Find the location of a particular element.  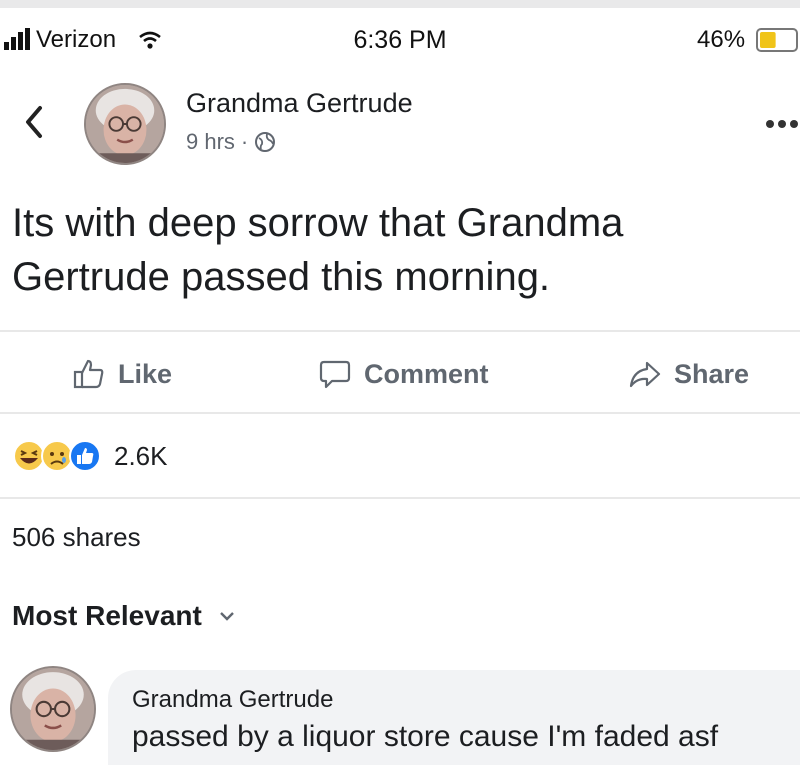

back-icon is located at coordinates (34, 122).